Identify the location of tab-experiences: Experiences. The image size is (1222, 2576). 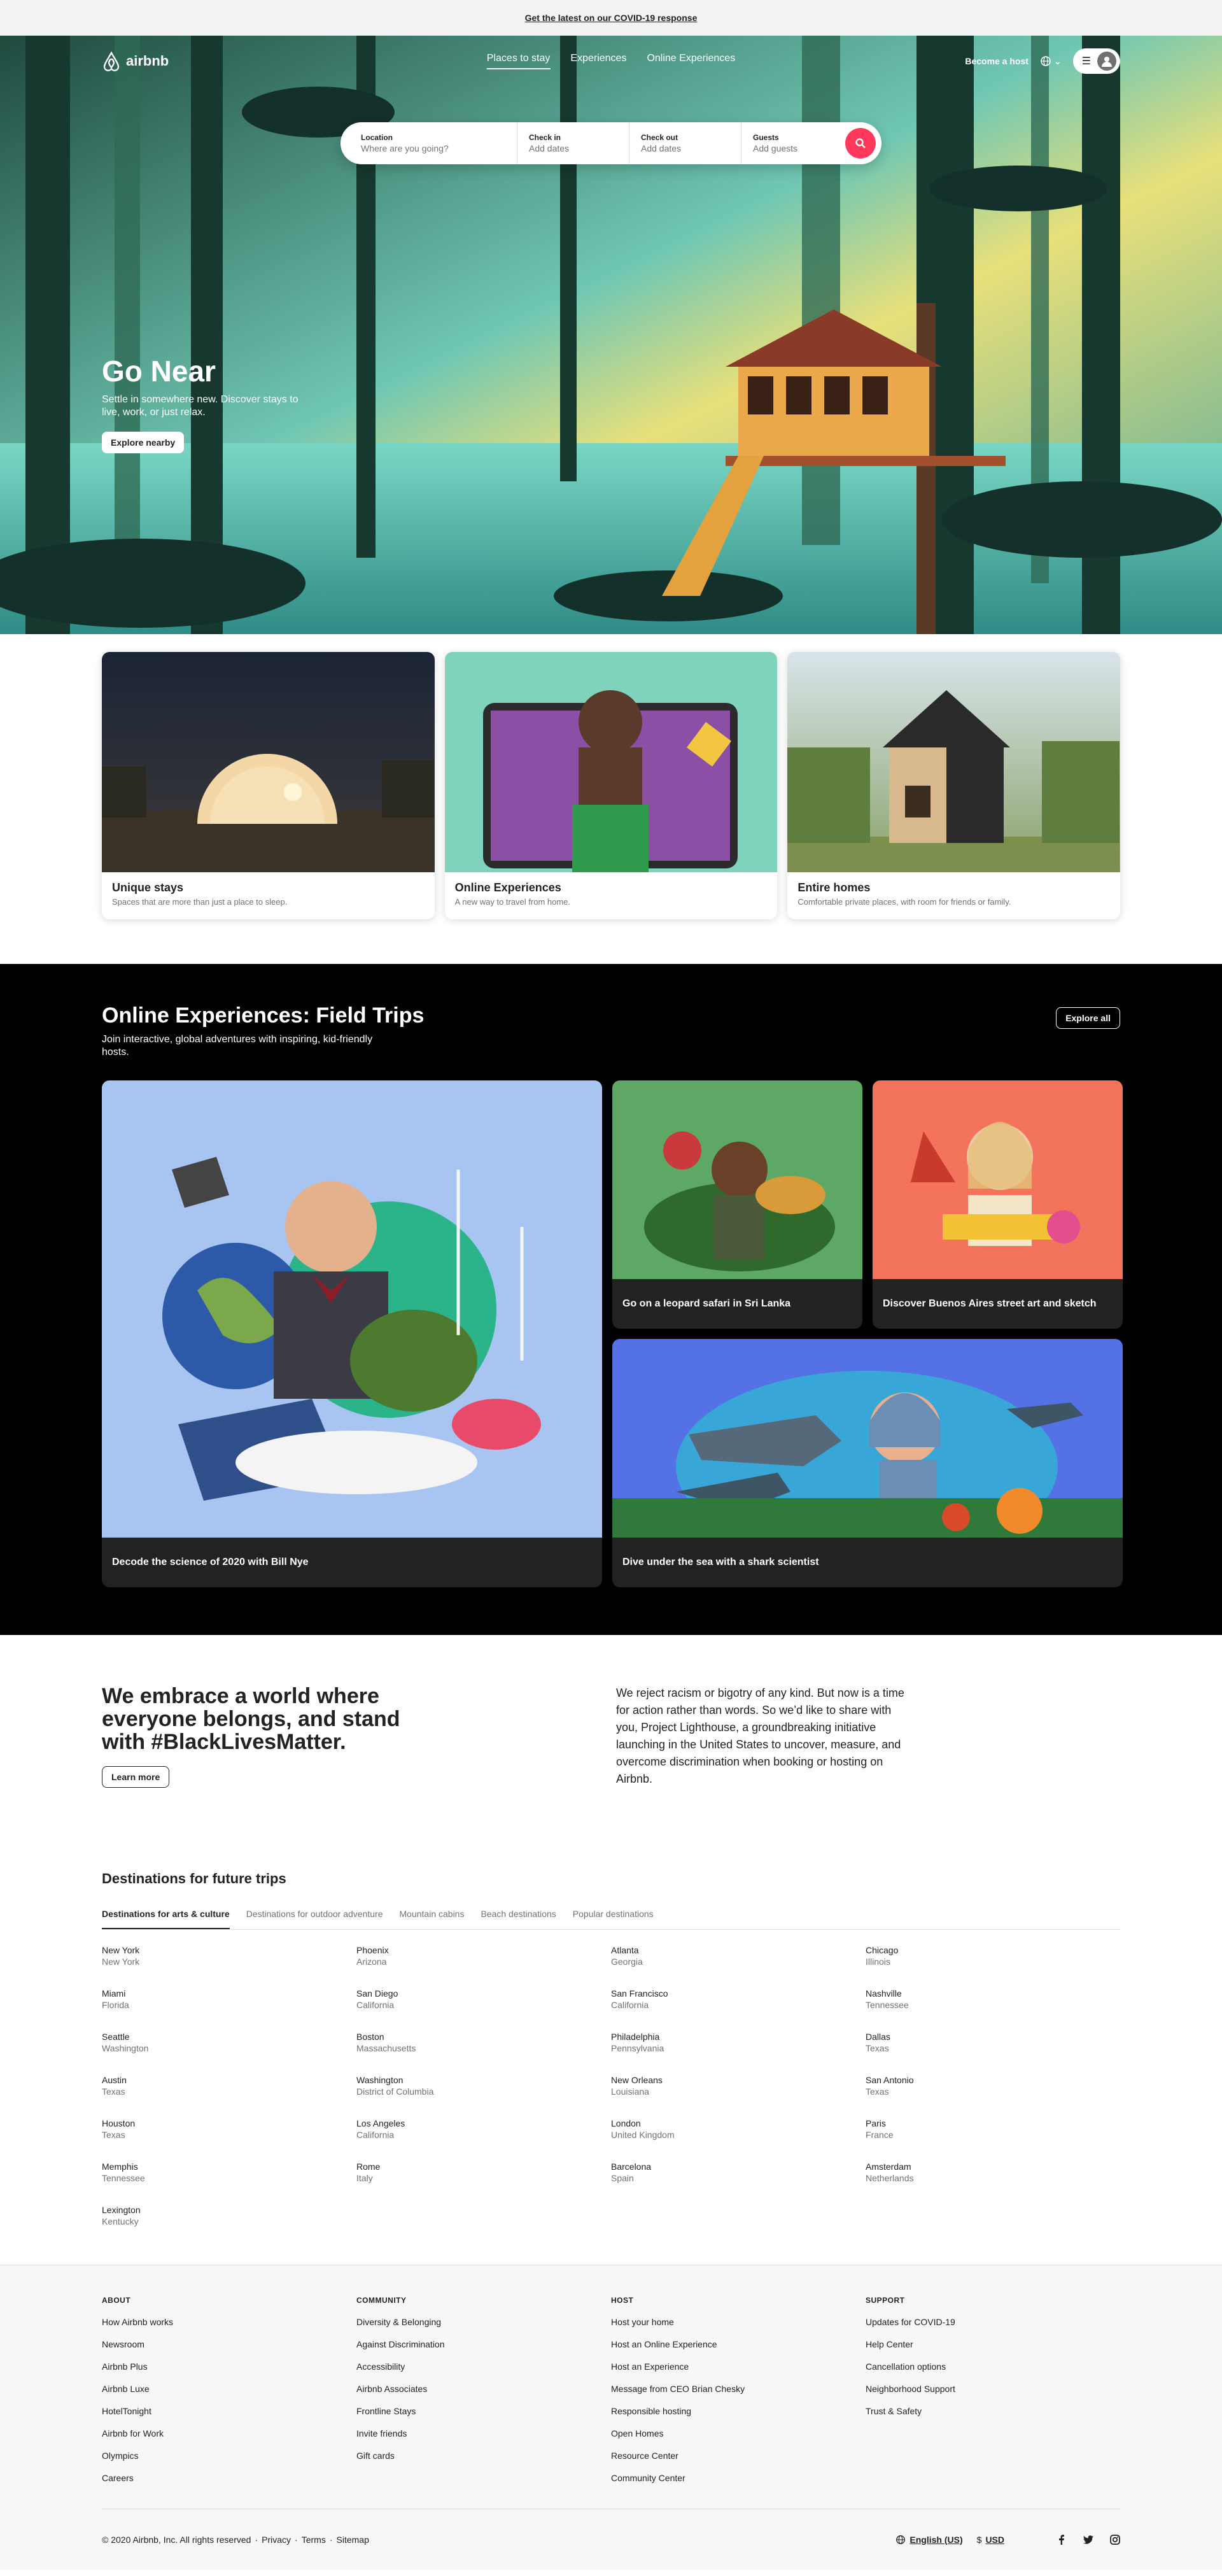
(598, 61).